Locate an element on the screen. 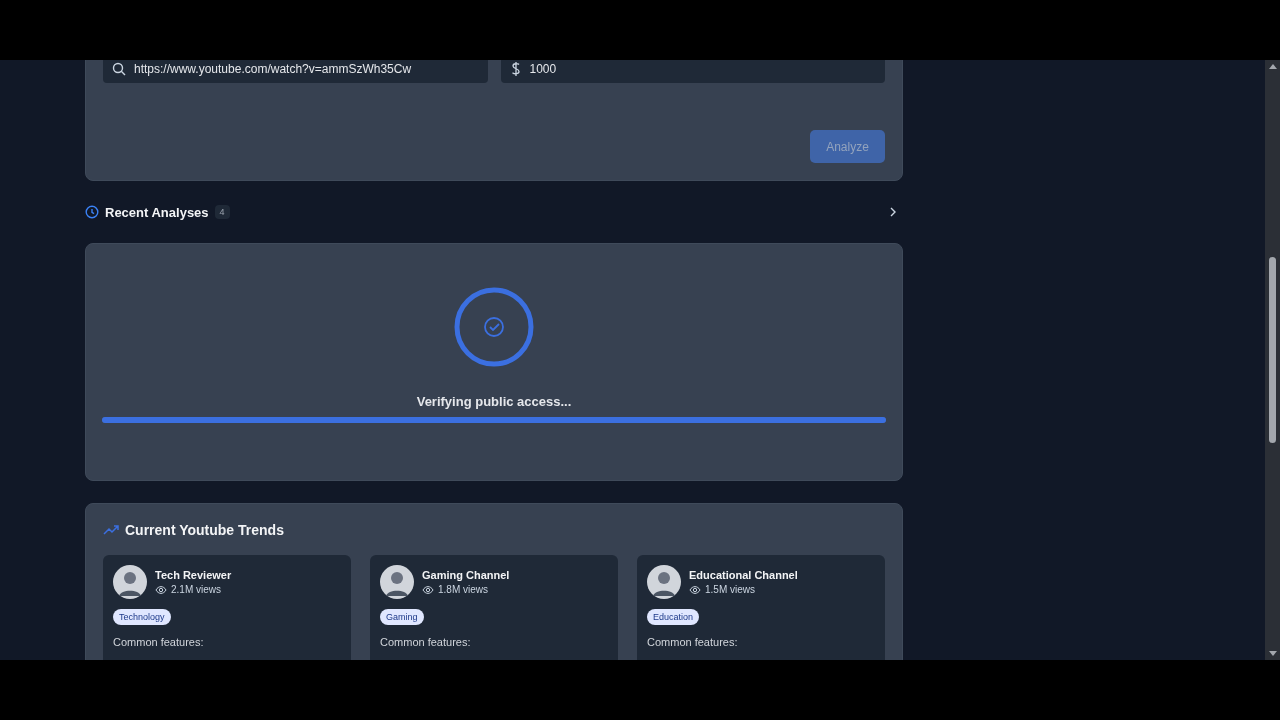  budget-field: 1000 is located at coordinates (692, 71).